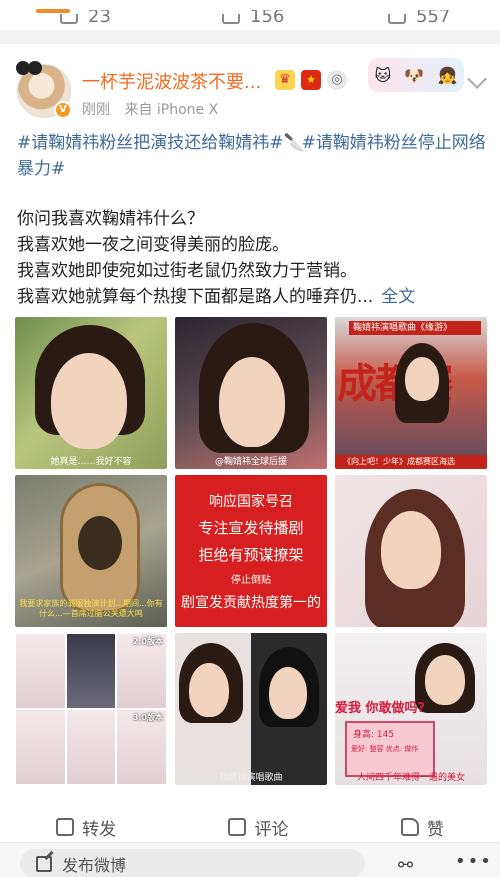 This screenshot has width=500, height=877. Describe the element at coordinates (94, 865) in the screenshot. I see `compose-placeholder: 发布微博` at that location.